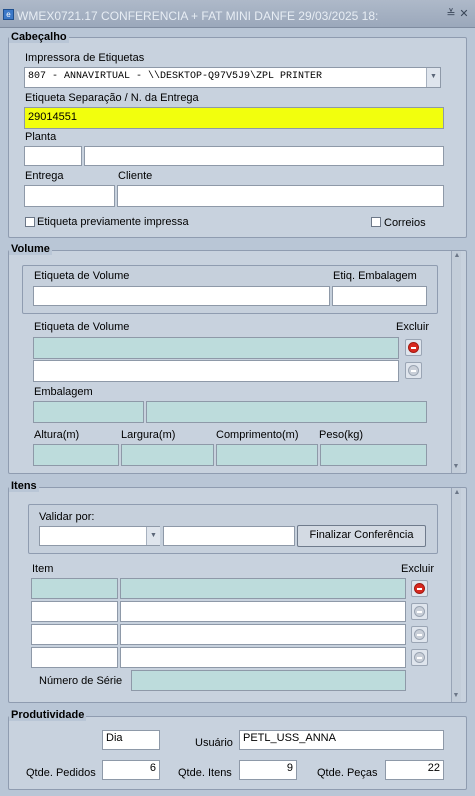 The width and height of the screenshot is (475, 796). What do you see at coordinates (99, 536) in the screenshot?
I see `validar-select` at bounding box center [99, 536].